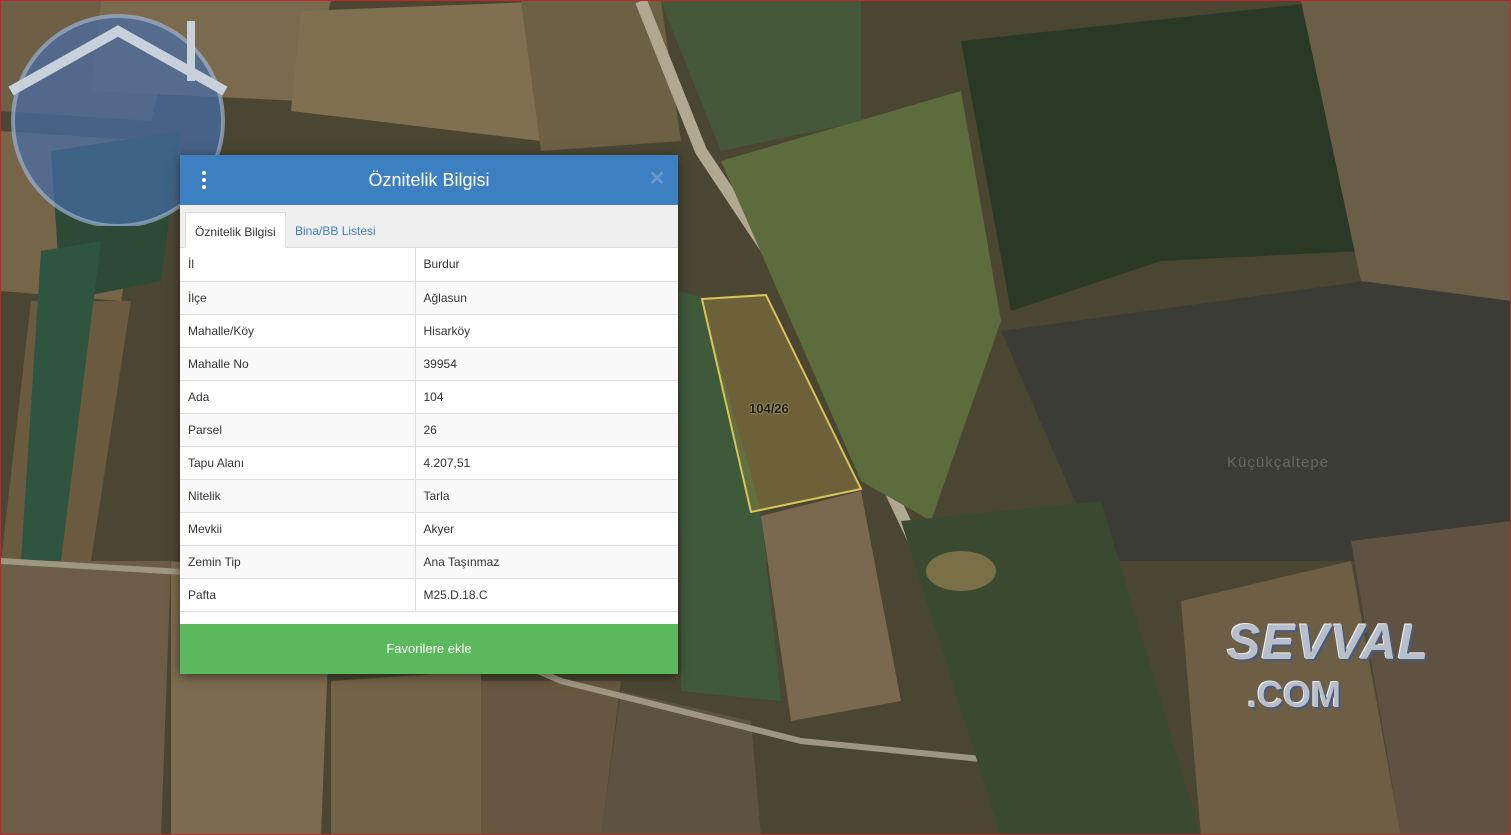  Describe the element at coordinates (1278, 462) in the screenshot. I see `place-name-label: Küçükçaltepe` at that location.